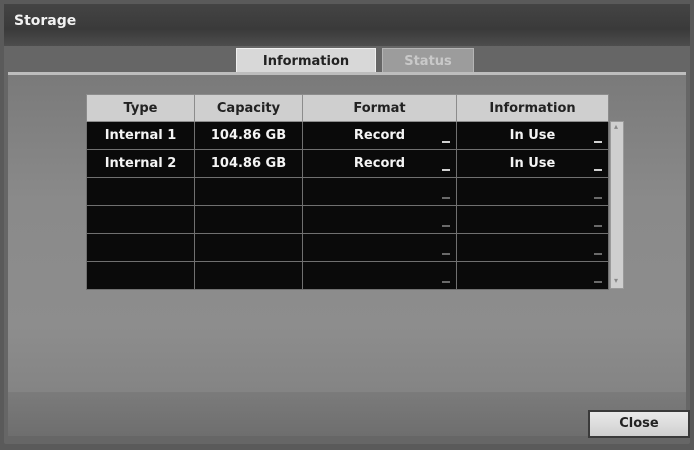  What do you see at coordinates (347, 73) in the screenshot?
I see `tab-divider` at bounding box center [347, 73].